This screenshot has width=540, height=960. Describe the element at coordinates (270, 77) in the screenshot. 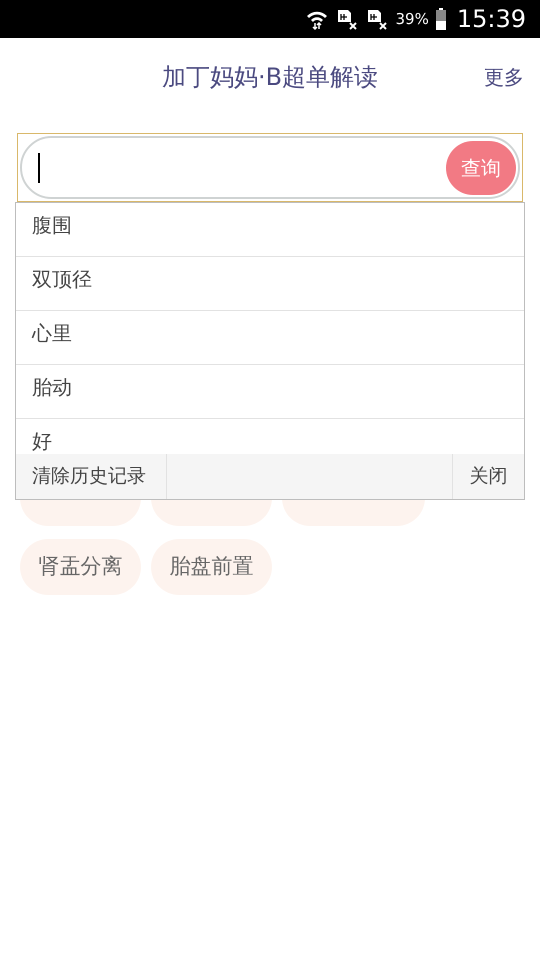

I see `page-title: 加丁妈妈·B超单解读` at that location.